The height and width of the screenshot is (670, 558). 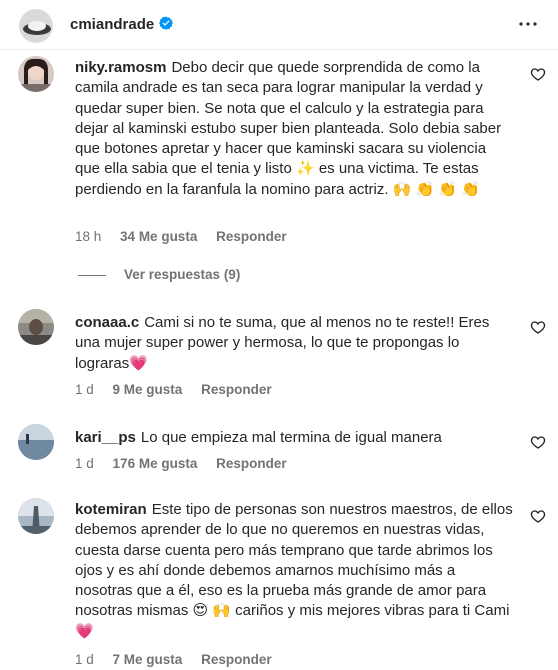 I want to click on comment-likes: 34 Me gusta, so click(x=158, y=236).